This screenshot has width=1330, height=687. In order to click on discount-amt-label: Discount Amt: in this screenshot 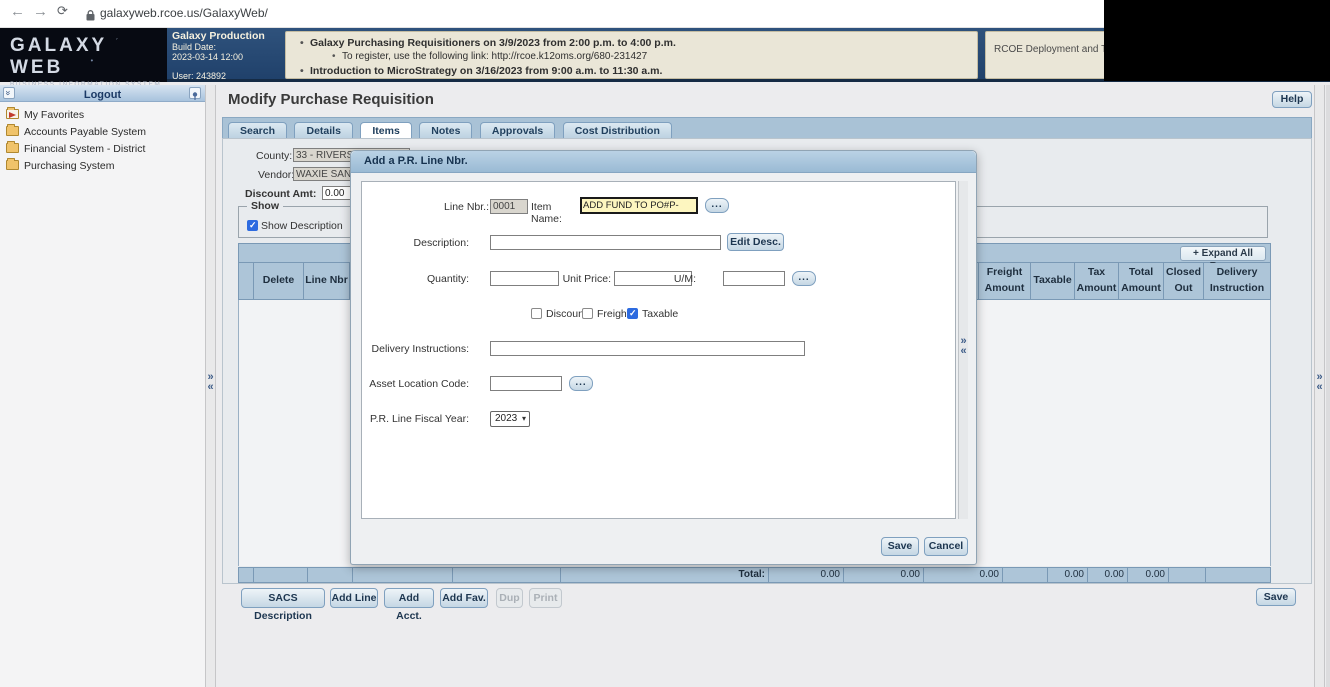, I will do `click(281, 194)`.